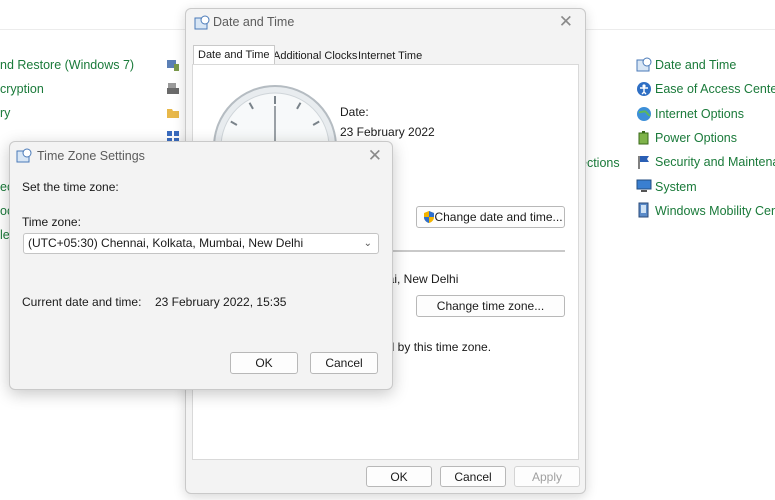 The height and width of the screenshot is (500, 775). What do you see at coordinates (315, 56) in the screenshot?
I see `tab-additional-clocks: Additional Clocks` at bounding box center [315, 56].